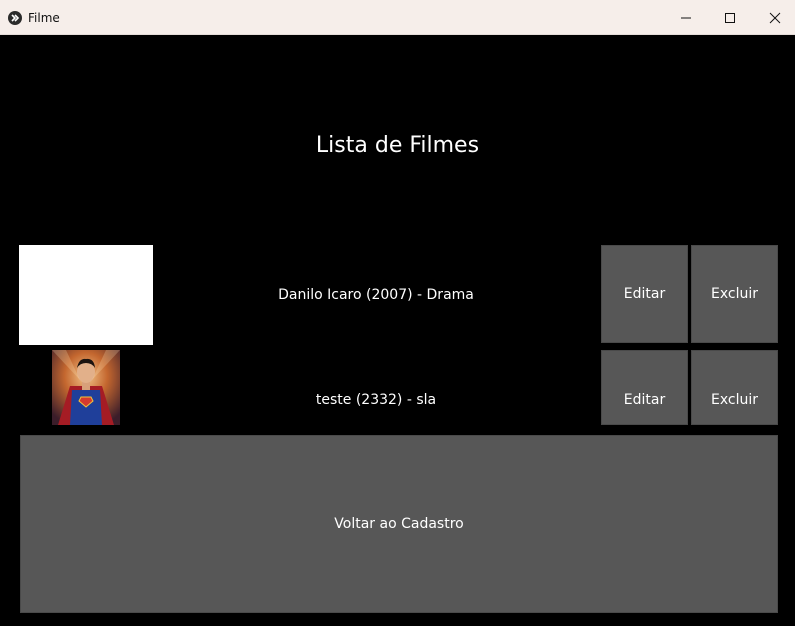 The width and height of the screenshot is (795, 626). I want to click on kivy-logo-icon, so click(15, 18).